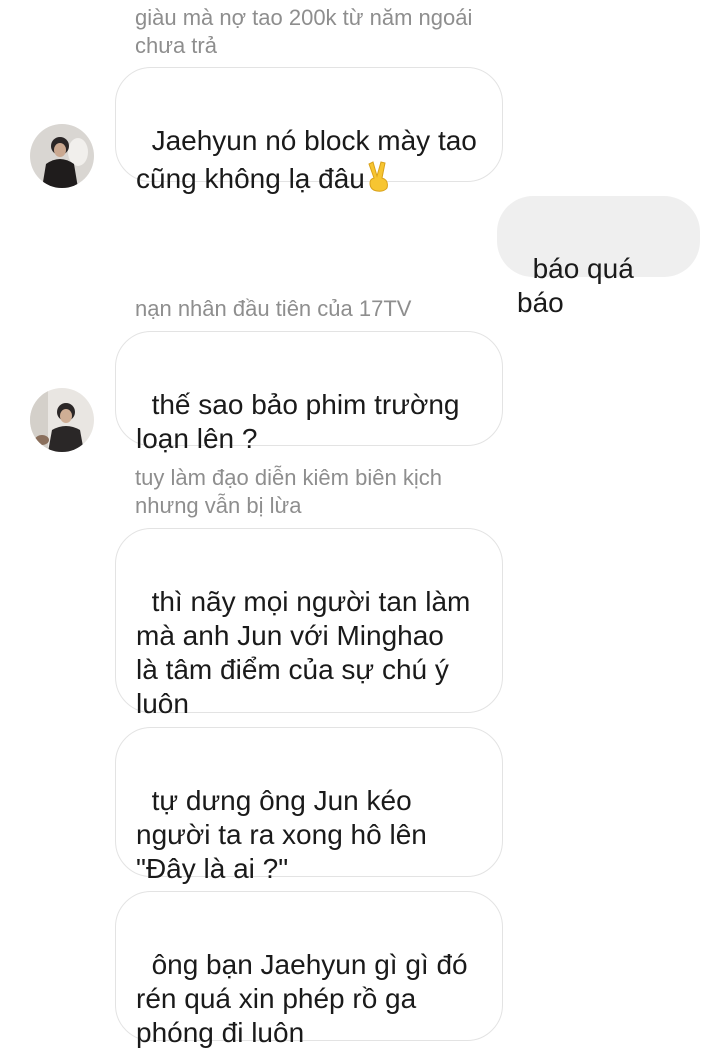 The width and height of the screenshot is (720, 1050). Describe the element at coordinates (273, 308) in the screenshot. I see `sender-name: nạn nhân đầu tiên của 17TV` at that location.